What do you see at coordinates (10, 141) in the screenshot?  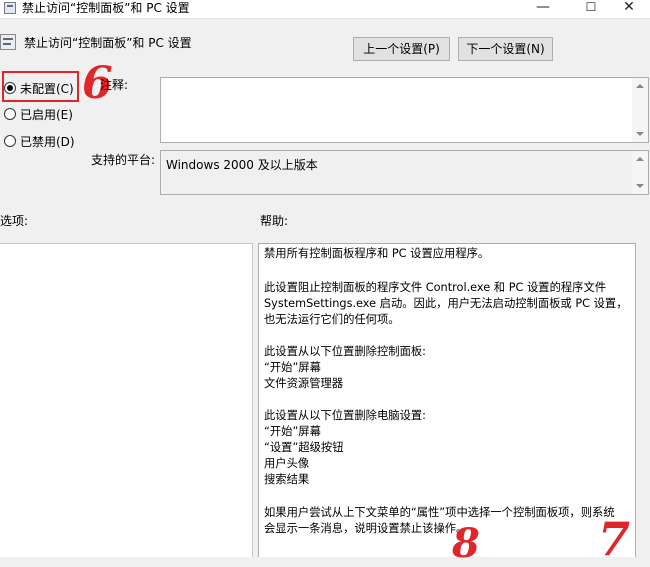 I see `radio-disabled-circle` at bounding box center [10, 141].